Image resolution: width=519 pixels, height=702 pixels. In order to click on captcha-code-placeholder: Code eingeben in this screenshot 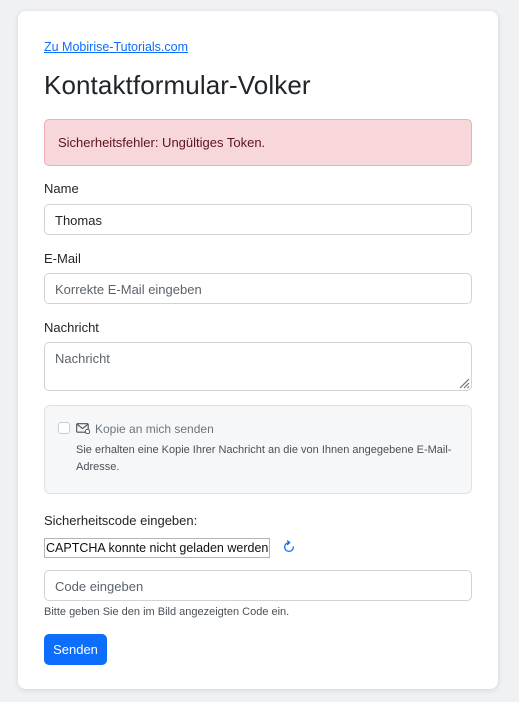, I will do `click(99, 586)`.